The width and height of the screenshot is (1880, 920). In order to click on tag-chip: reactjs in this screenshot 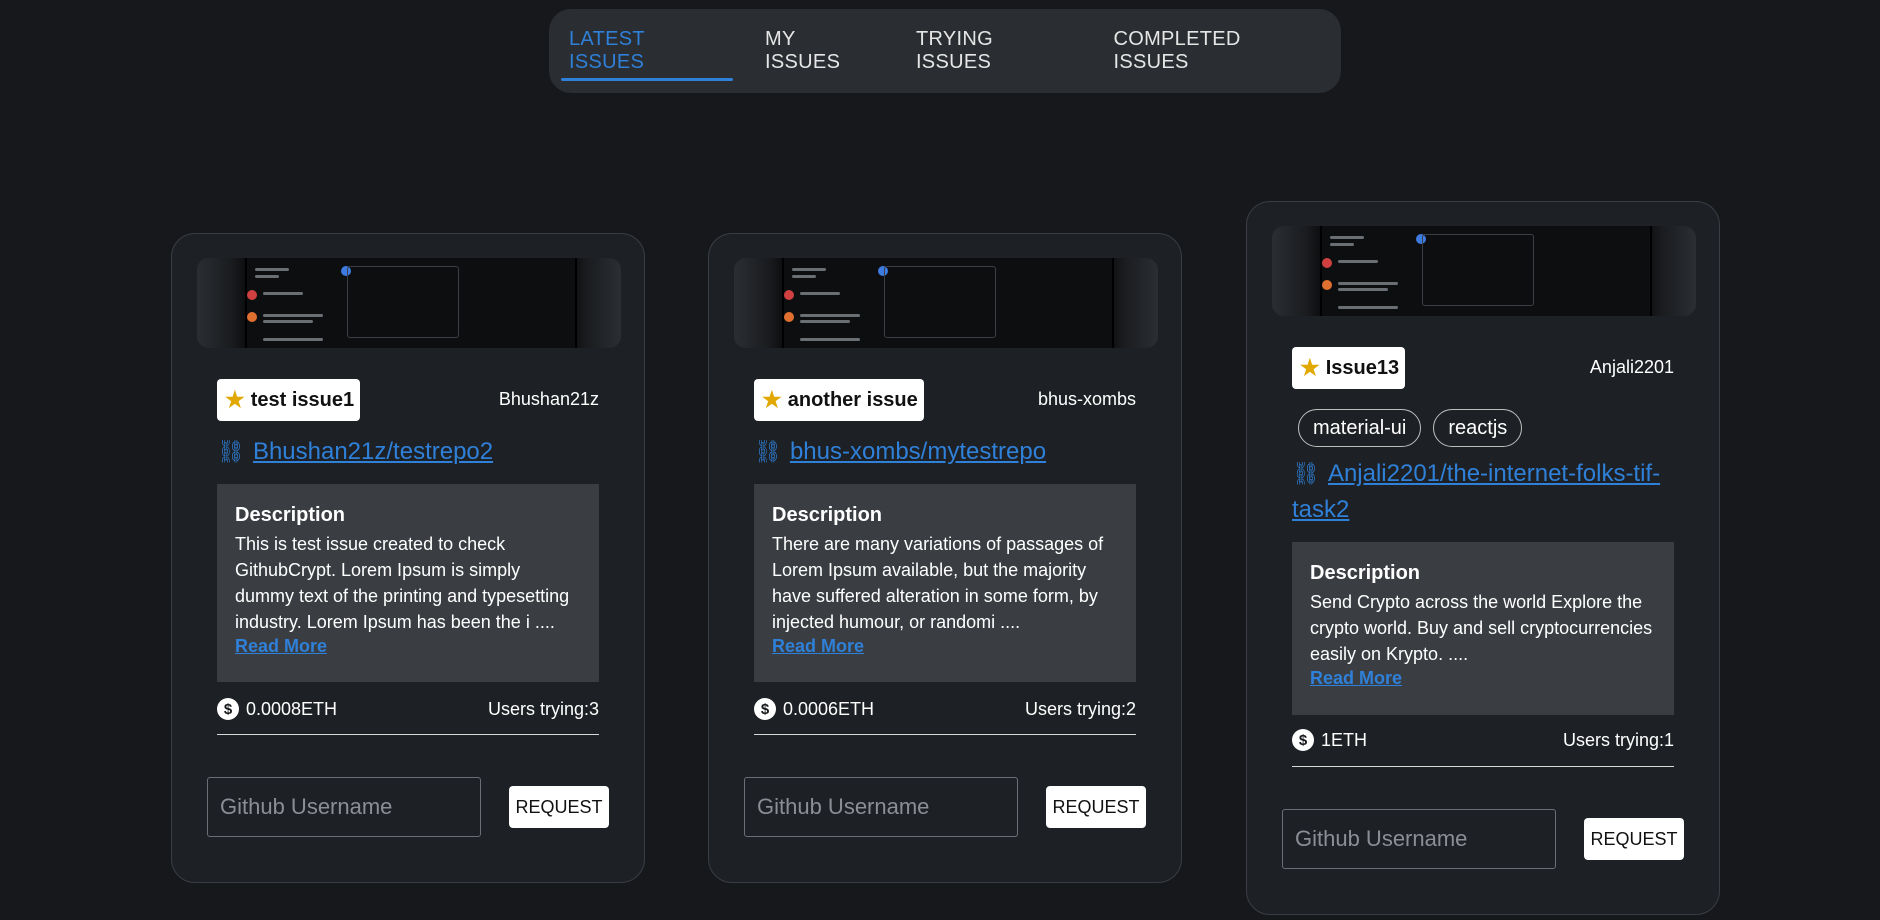, I will do `click(1478, 428)`.